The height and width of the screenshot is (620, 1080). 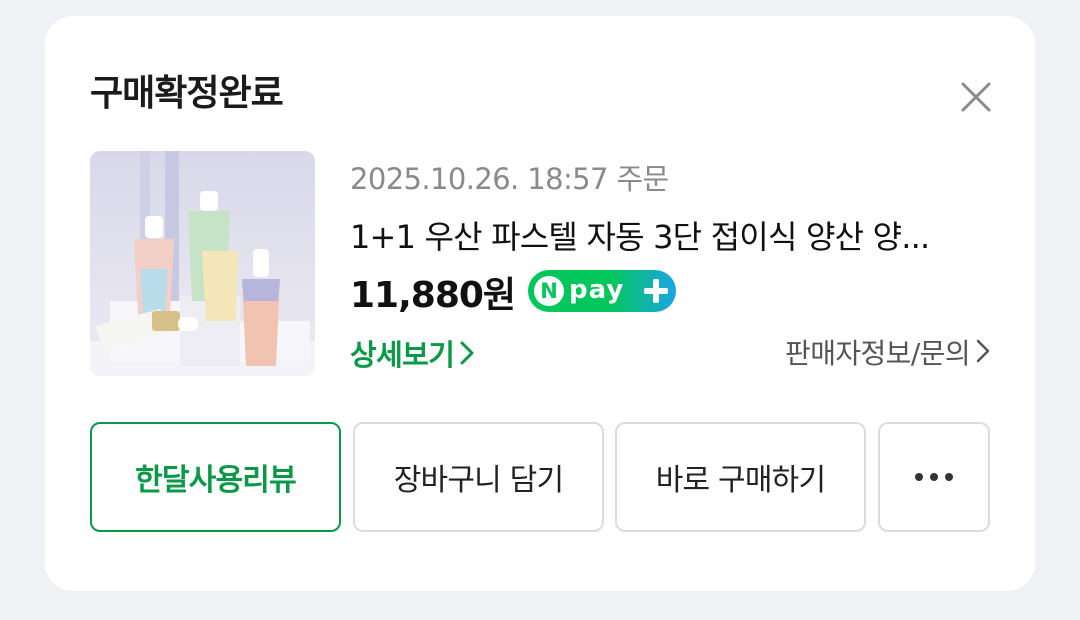 What do you see at coordinates (597, 290) in the screenshot?
I see `npay-label: pay` at bounding box center [597, 290].